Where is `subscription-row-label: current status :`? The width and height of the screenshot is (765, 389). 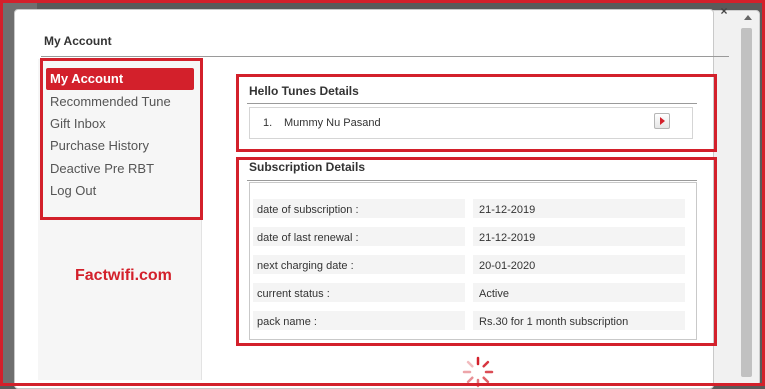 subscription-row-label: current status : is located at coordinates (293, 294).